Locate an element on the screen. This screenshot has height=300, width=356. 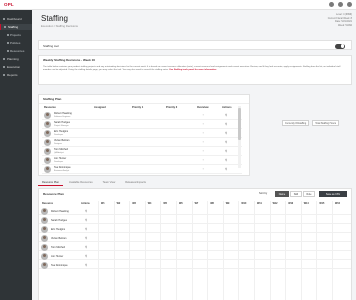
column-header: W11 is located at coordinates (259, 203).